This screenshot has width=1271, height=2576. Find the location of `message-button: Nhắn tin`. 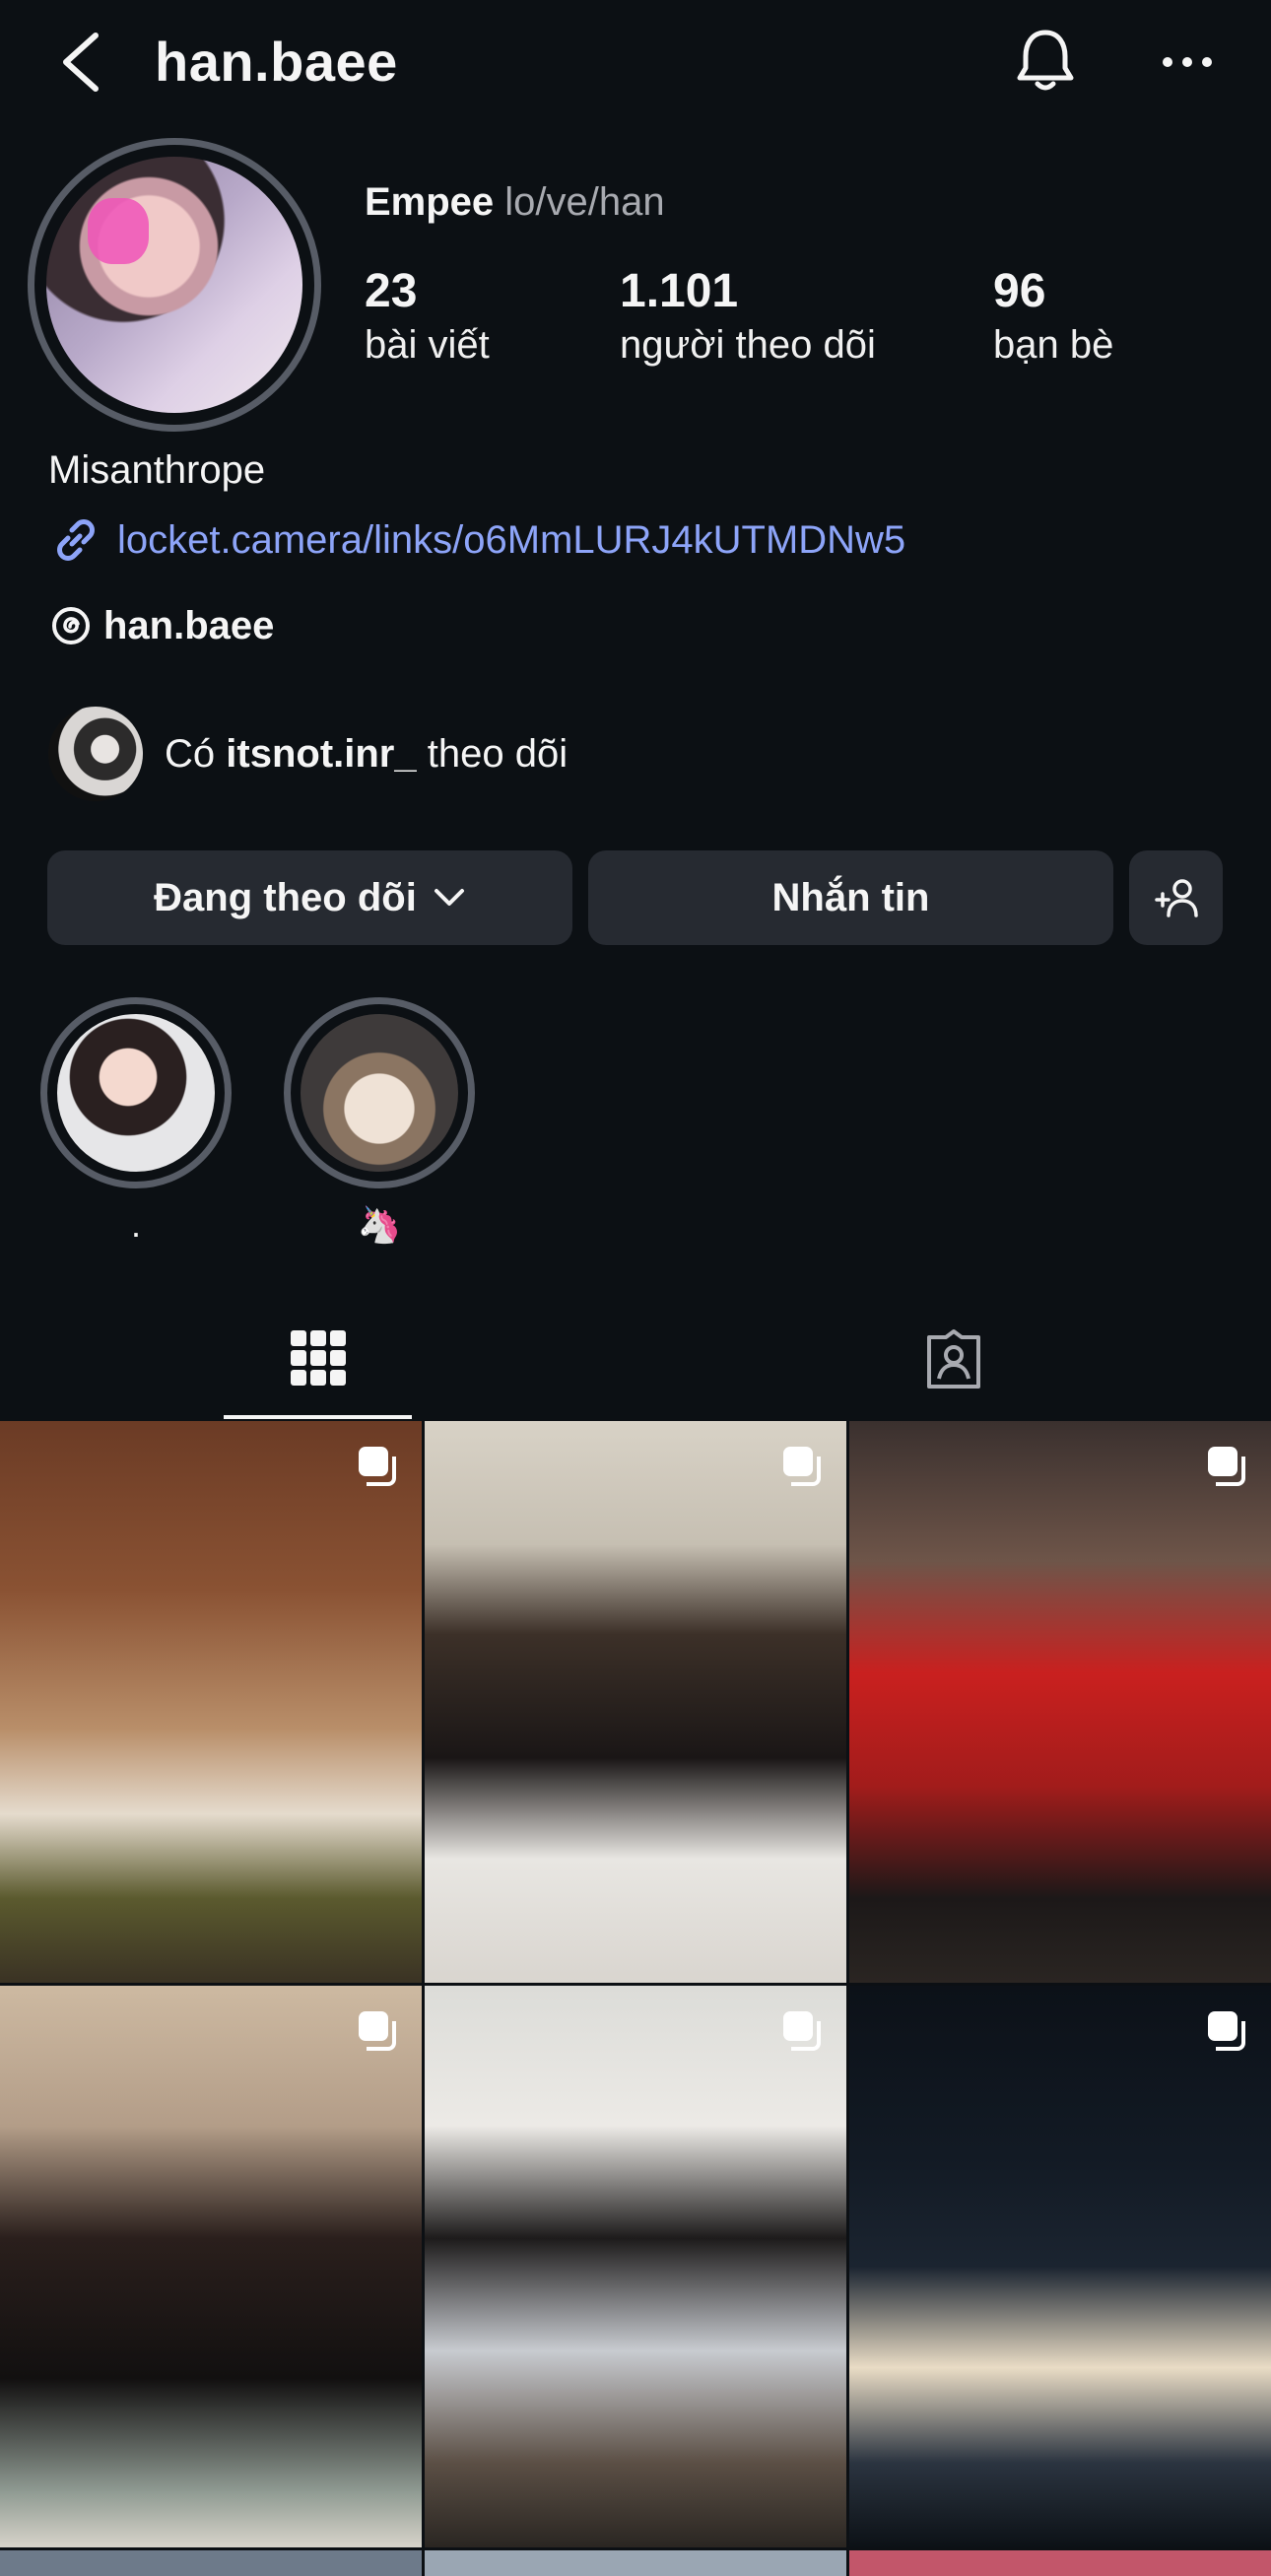

message-button: Nhắn tin is located at coordinates (850, 897).